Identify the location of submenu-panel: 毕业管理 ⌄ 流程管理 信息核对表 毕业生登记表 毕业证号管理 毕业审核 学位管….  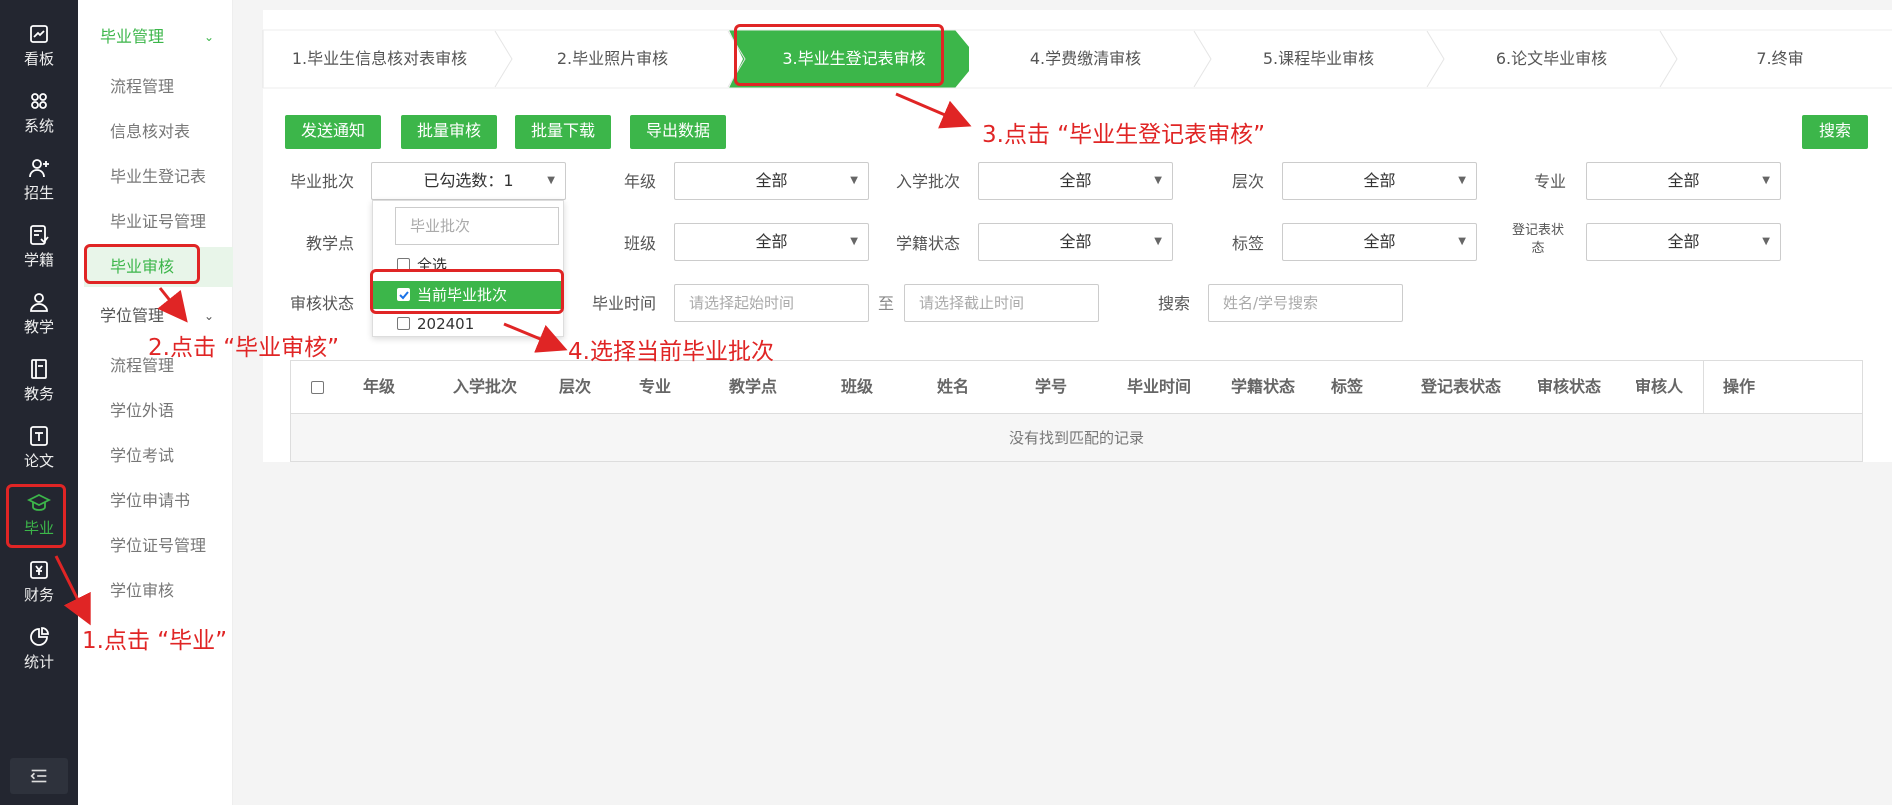
(155, 402).